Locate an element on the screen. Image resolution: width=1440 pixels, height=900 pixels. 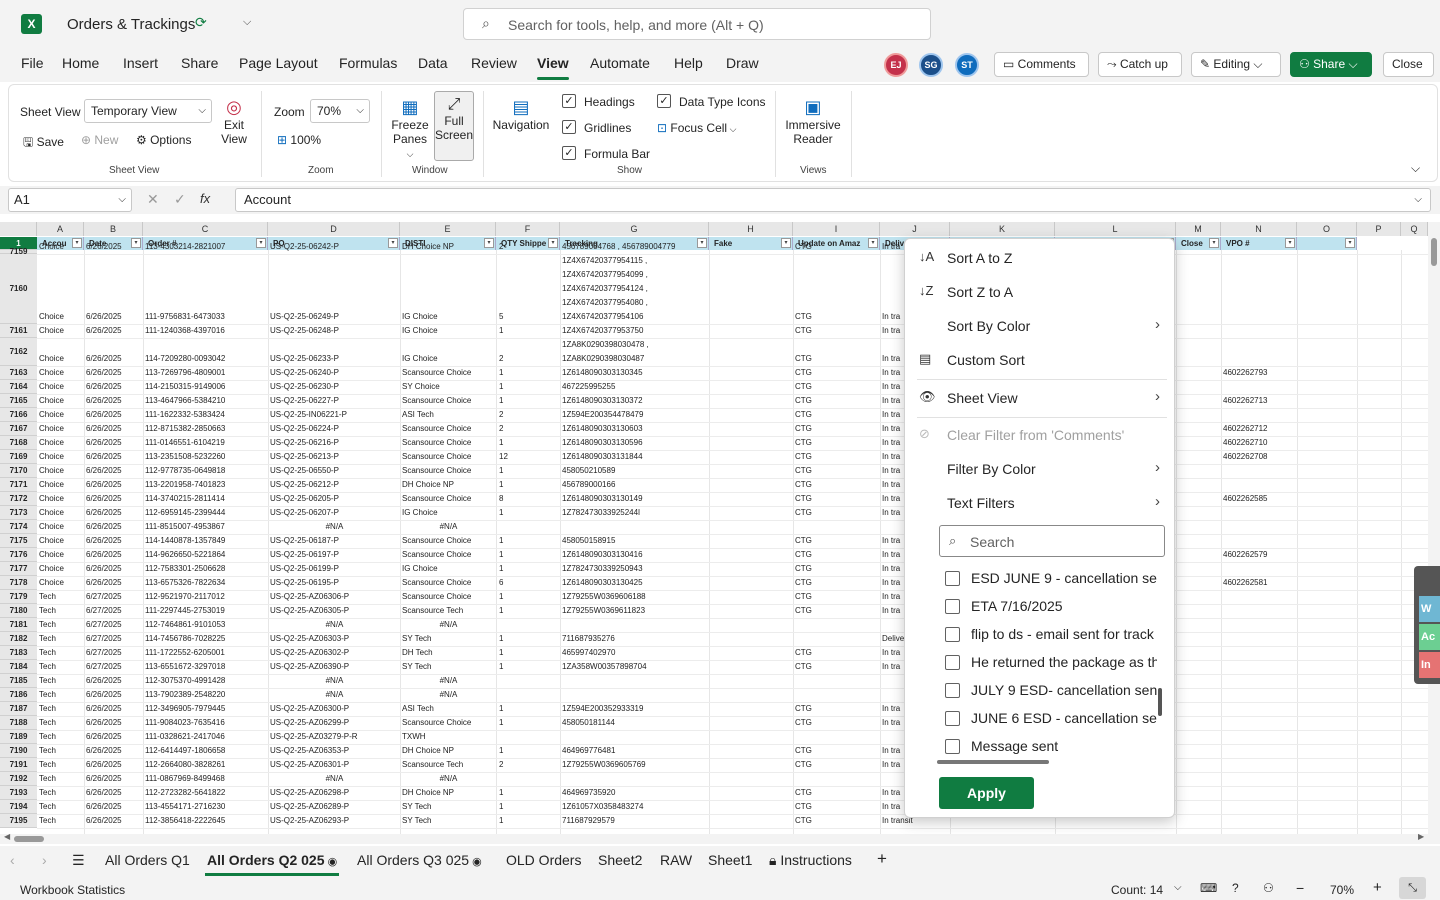
table-cell: 1Z6148090303130603 is located at coordinates (635, 428).